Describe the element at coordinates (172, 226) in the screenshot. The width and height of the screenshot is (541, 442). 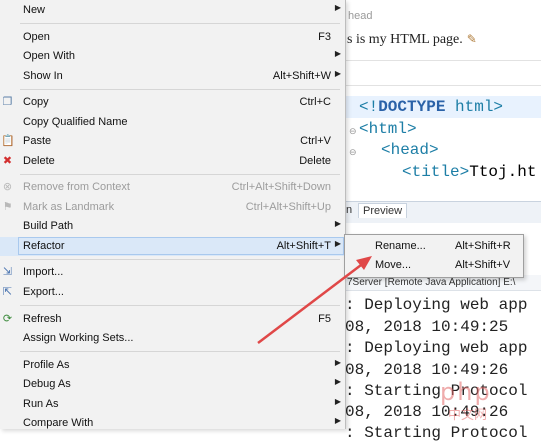
I see `menu-item-build-path: Build Path ▶` at that location.